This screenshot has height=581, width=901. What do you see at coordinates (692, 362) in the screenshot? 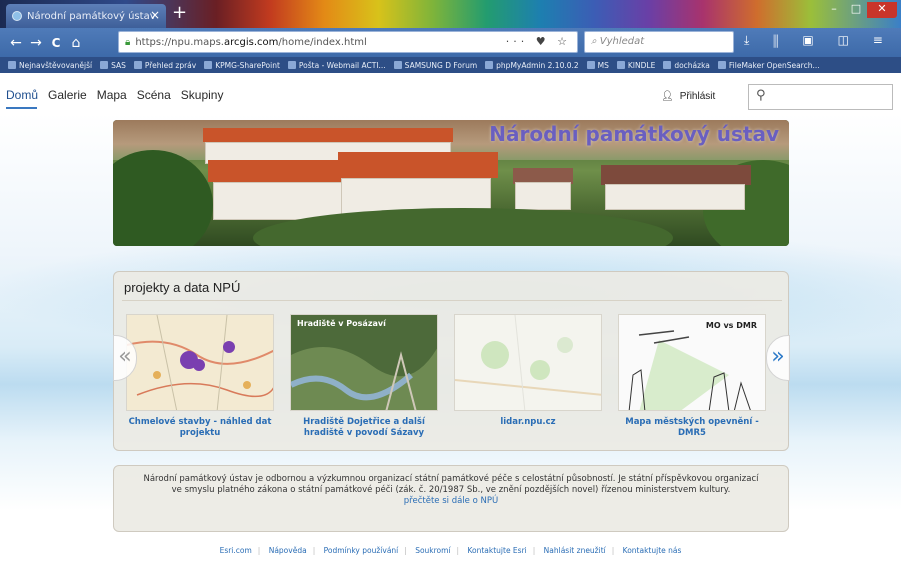
I see `card-thumbnail: MO vs DMR` at bounding box center [692, 362].